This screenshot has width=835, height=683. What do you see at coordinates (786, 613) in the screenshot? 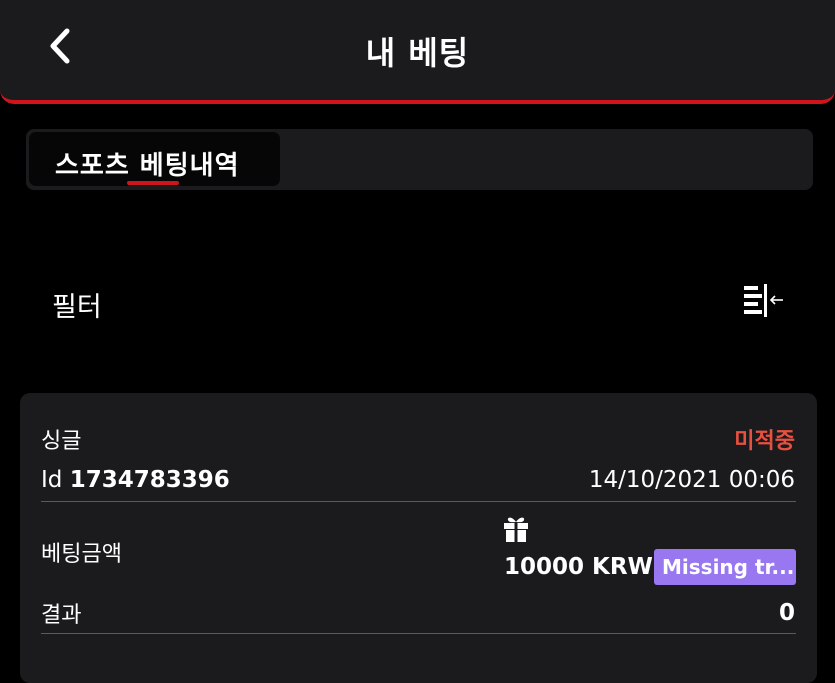
I see `result-value: 0` at bounding box center [786, 613].